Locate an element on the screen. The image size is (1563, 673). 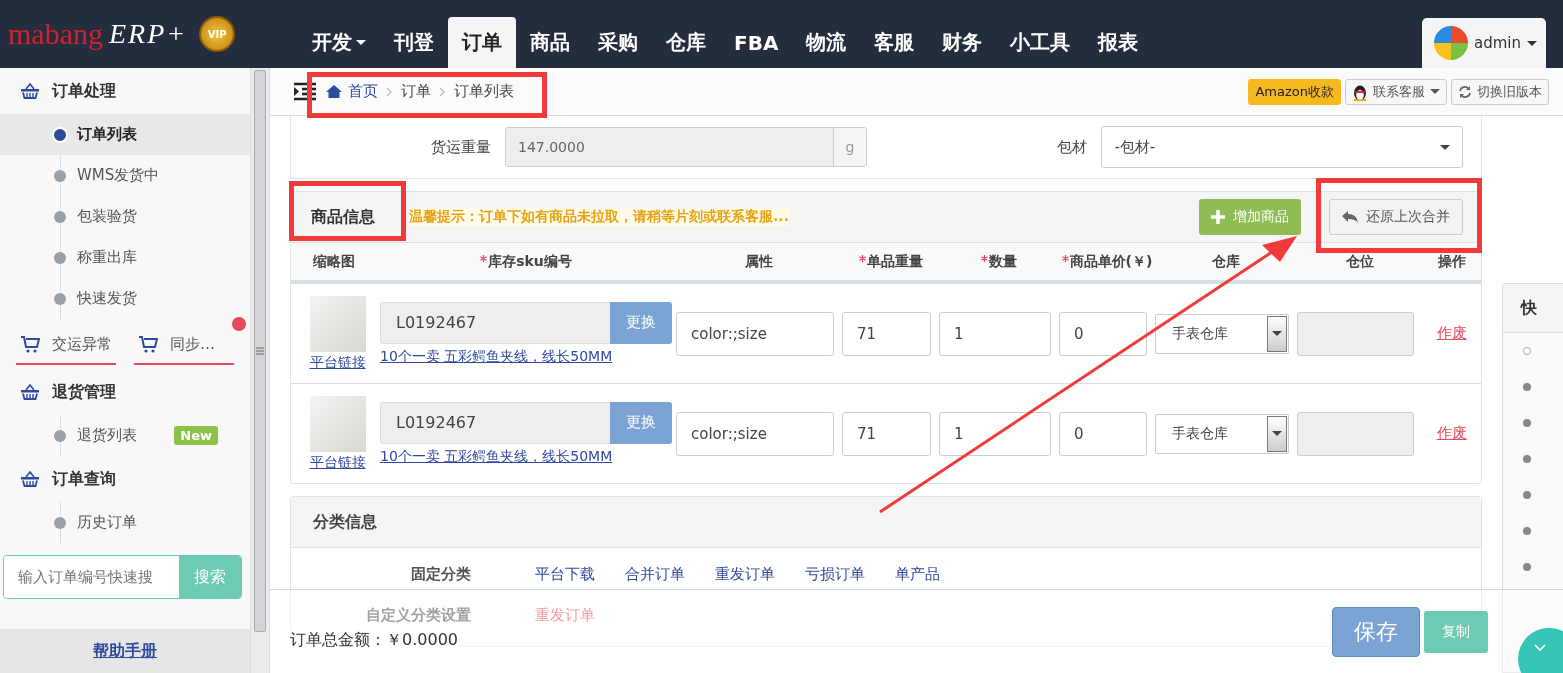
refresh-icon is located at coordinates (1465, 91).